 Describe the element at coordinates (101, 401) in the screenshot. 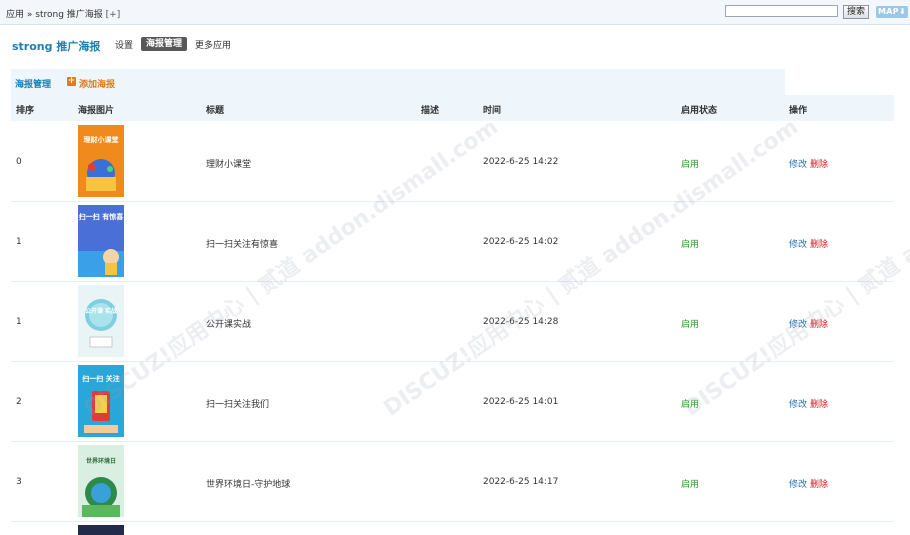

I see `poster-image: 扫一扫 关注` at that location.